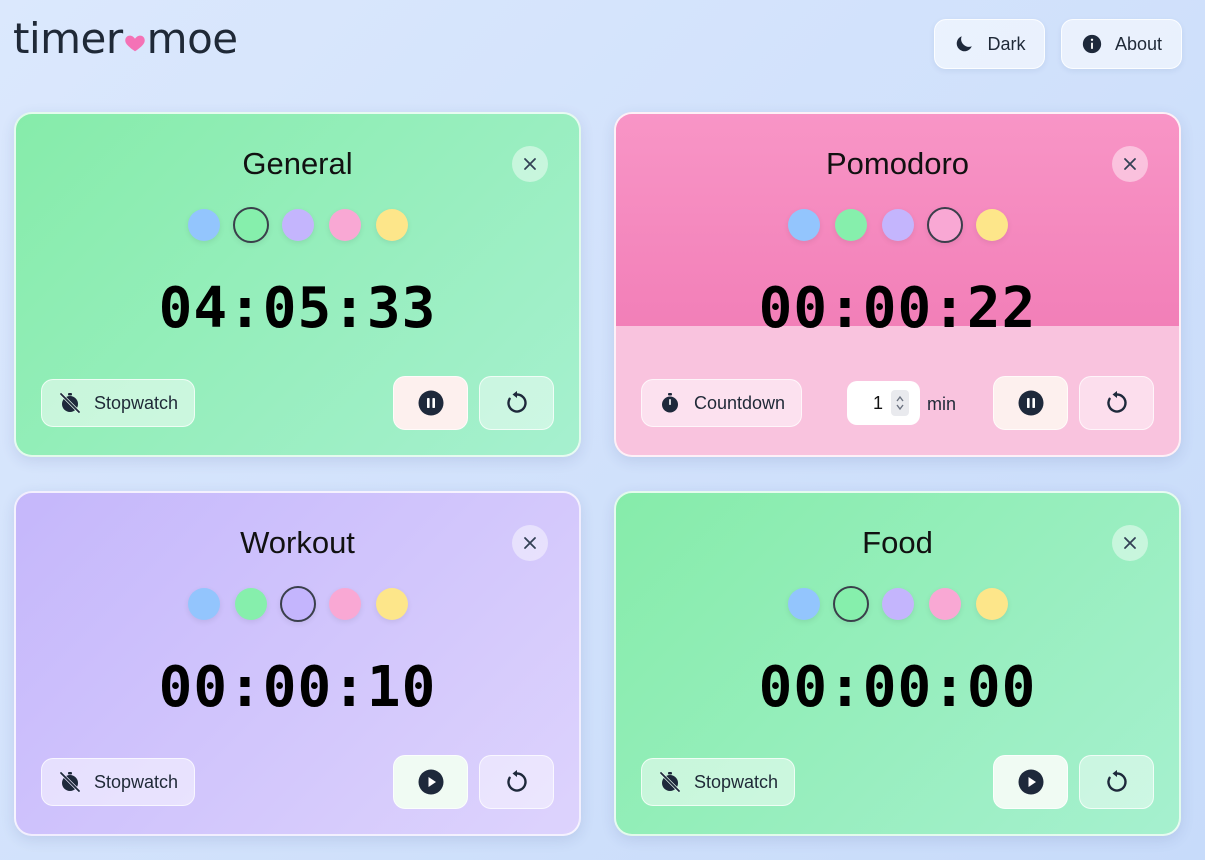 This screenshot has width=1205, height=860. Describe the element at coordinates (297, 308) in the screenshot. I see `timer-display: 04:05:33` at that location.